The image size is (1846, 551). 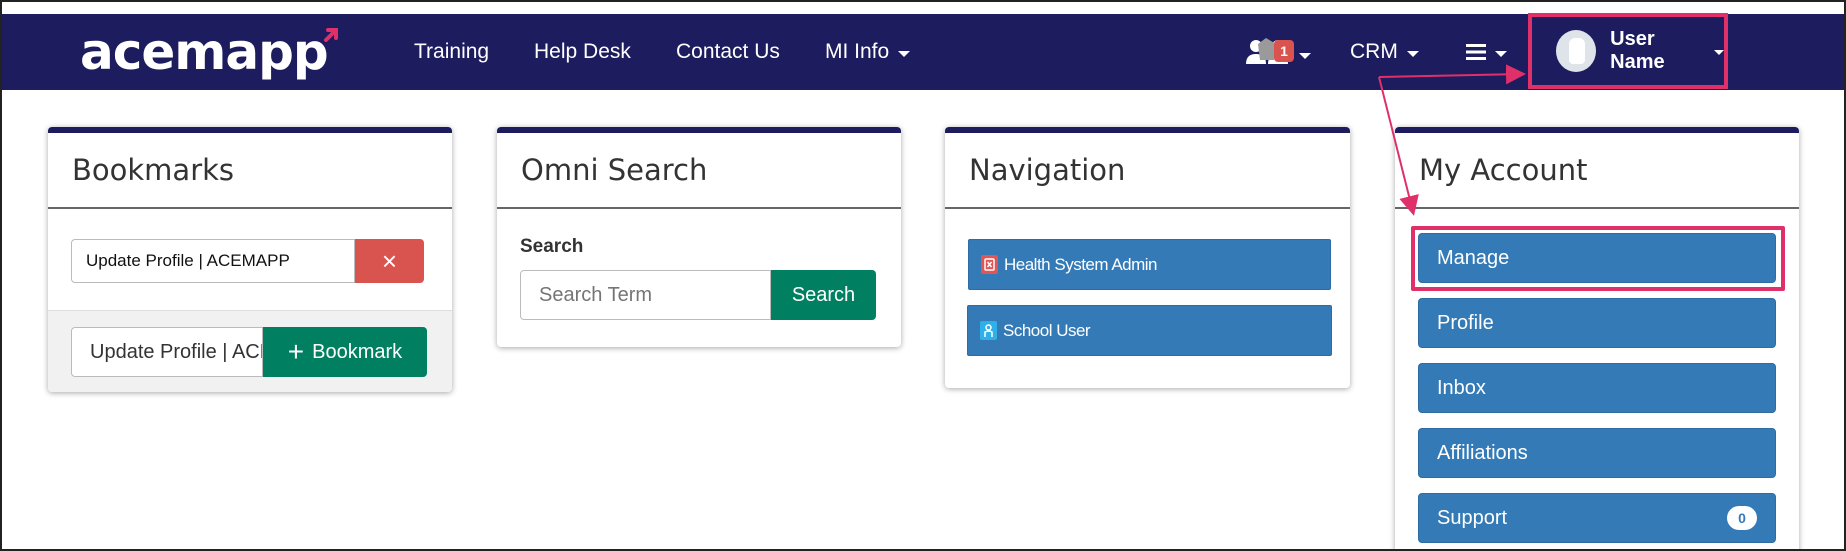 What do you see at coordinates (728, 52) in the screenshot?
I see `nav-contact-us: Contact Us` at bounding box center [728, 52].